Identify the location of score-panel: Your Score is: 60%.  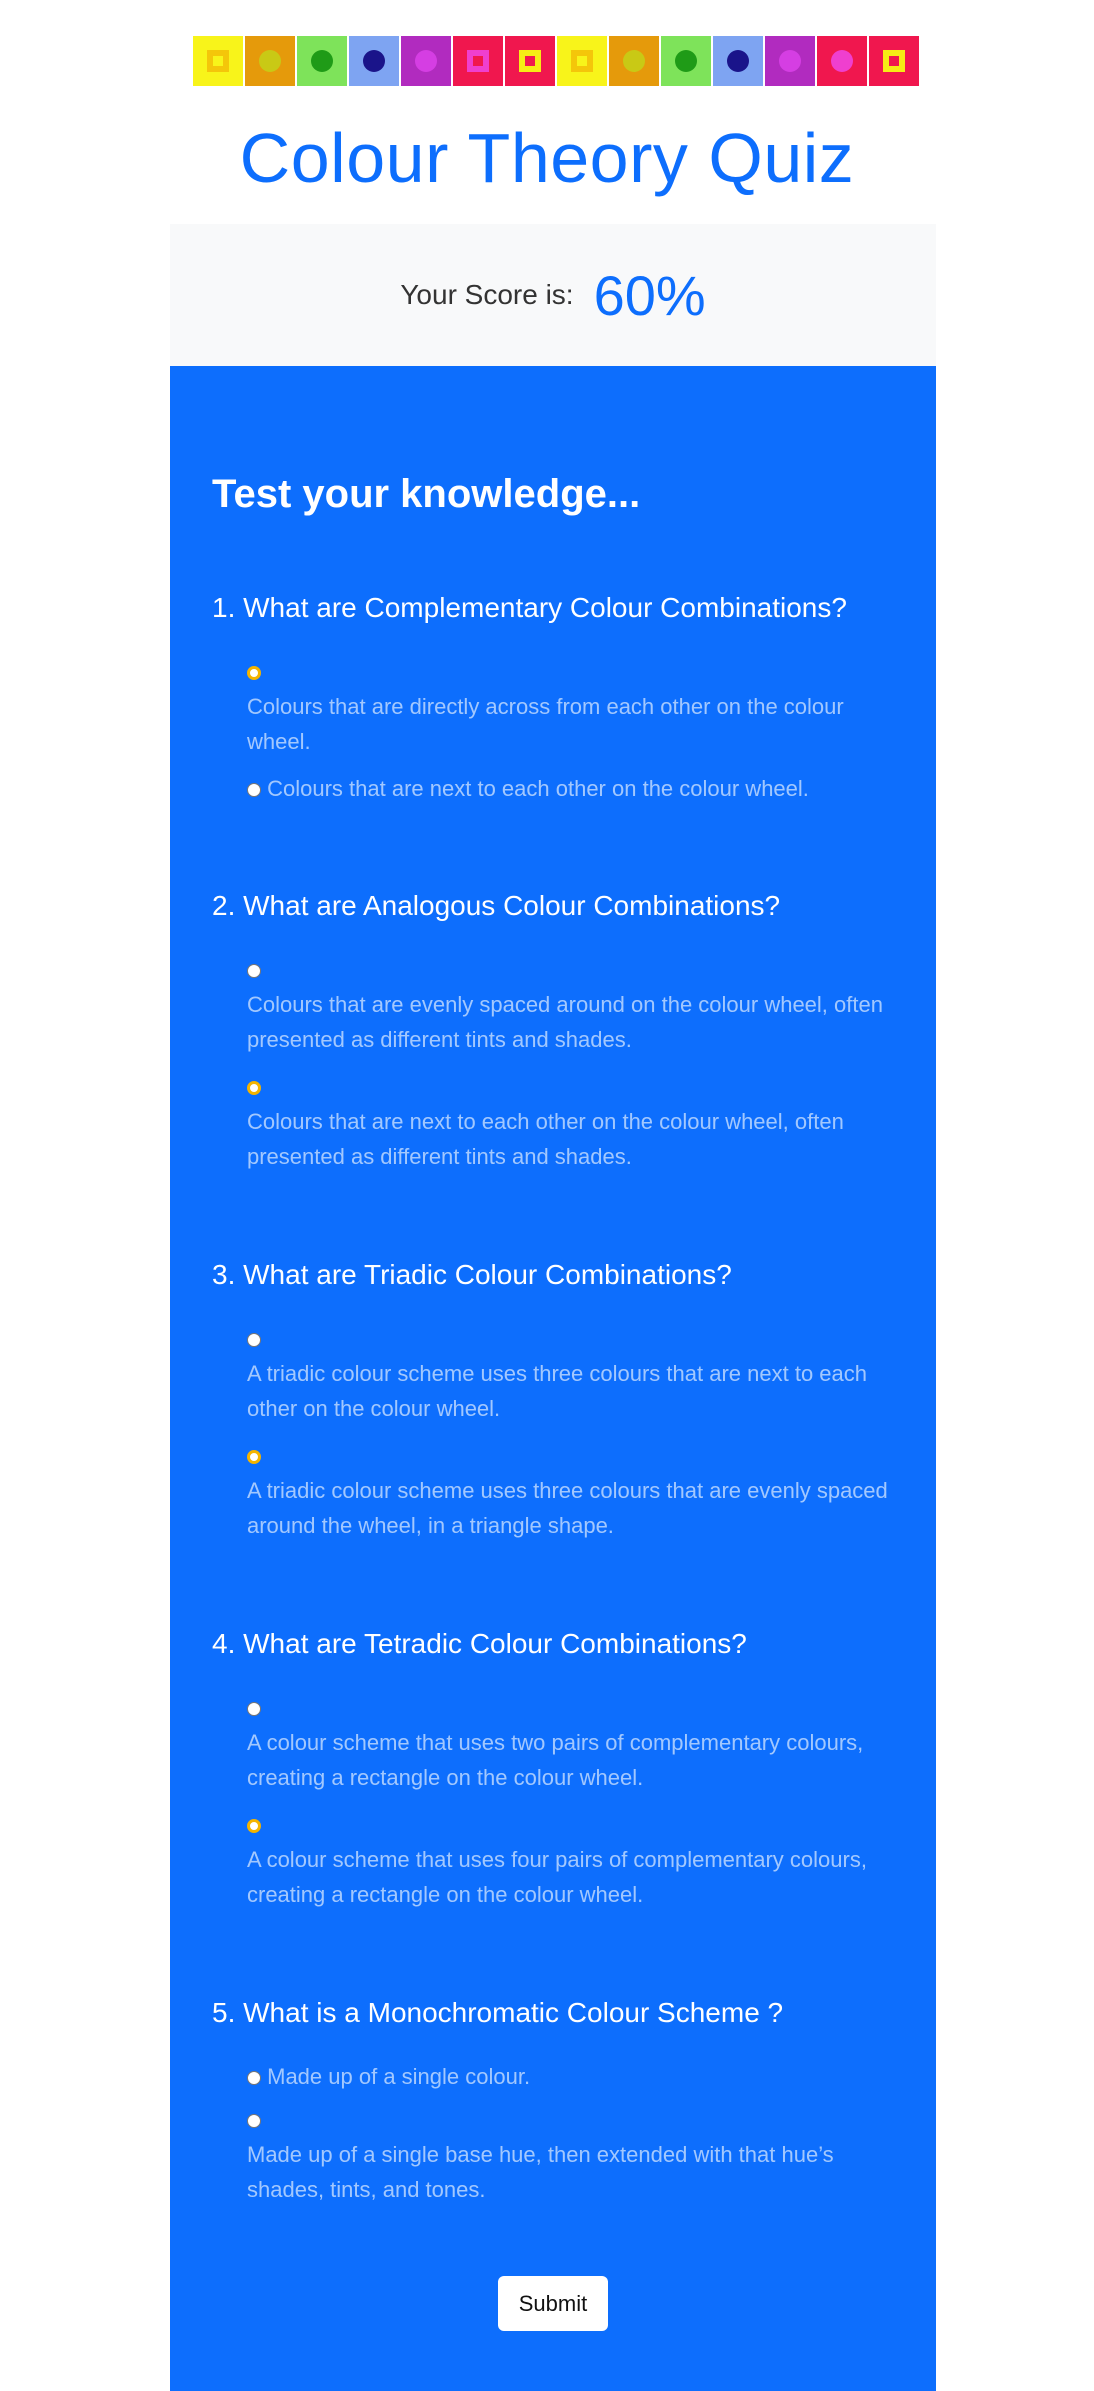
(553, 295).